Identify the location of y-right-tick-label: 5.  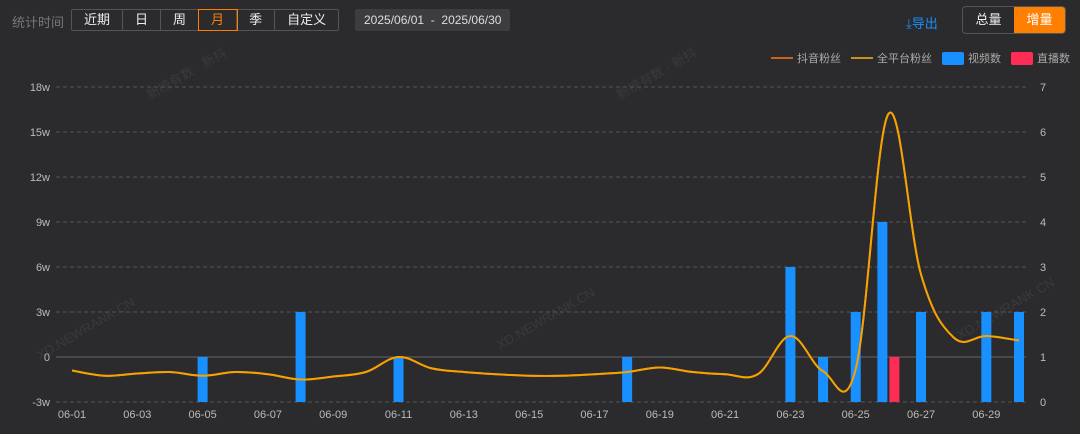
(1043, 178).